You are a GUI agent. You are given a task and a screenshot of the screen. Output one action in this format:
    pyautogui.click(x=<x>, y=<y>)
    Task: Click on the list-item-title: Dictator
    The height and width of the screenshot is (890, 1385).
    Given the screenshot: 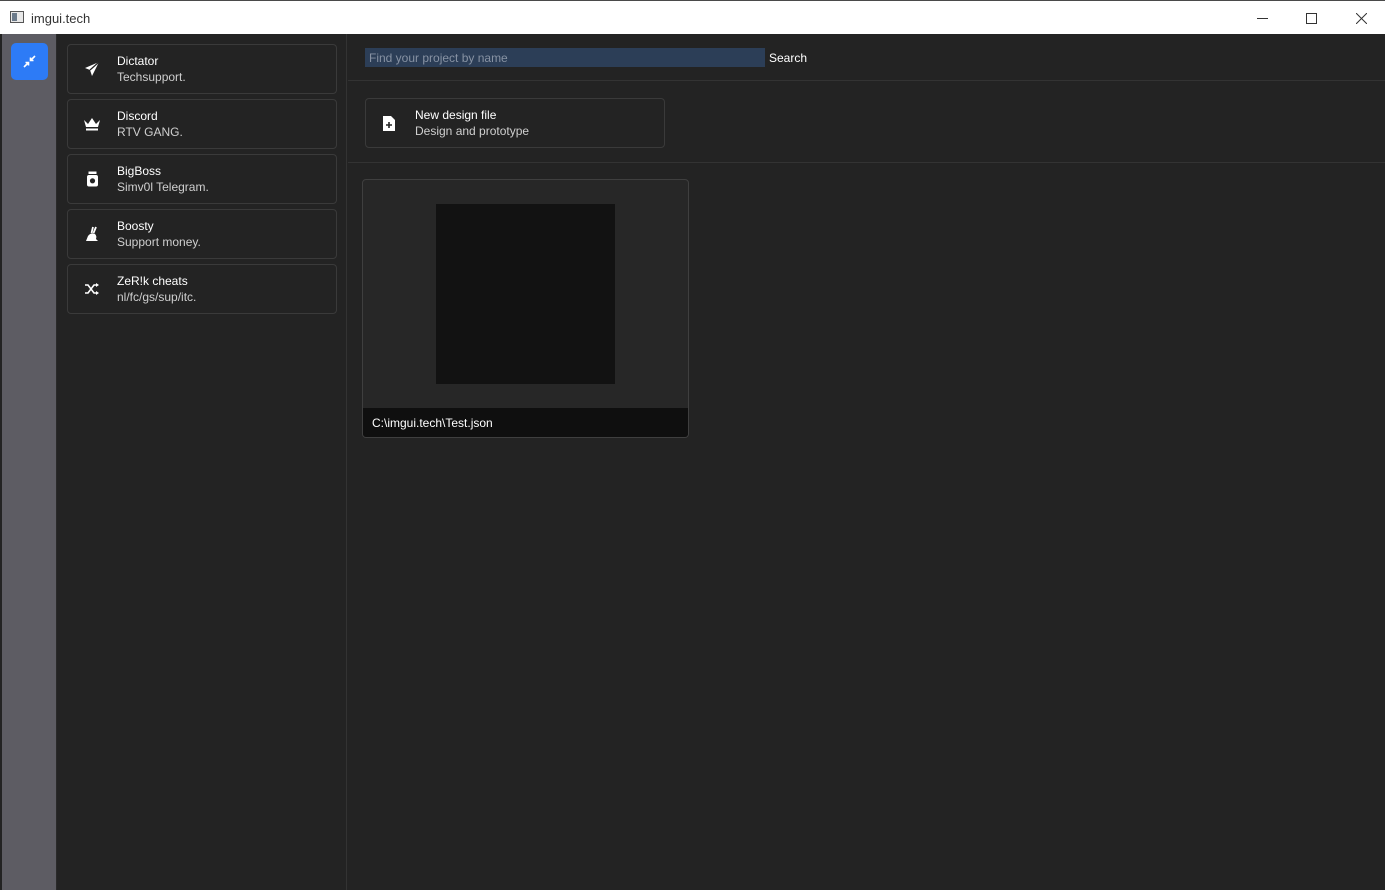 What is the action you would take?
    pyautogui.click(x=138, y=61)
    